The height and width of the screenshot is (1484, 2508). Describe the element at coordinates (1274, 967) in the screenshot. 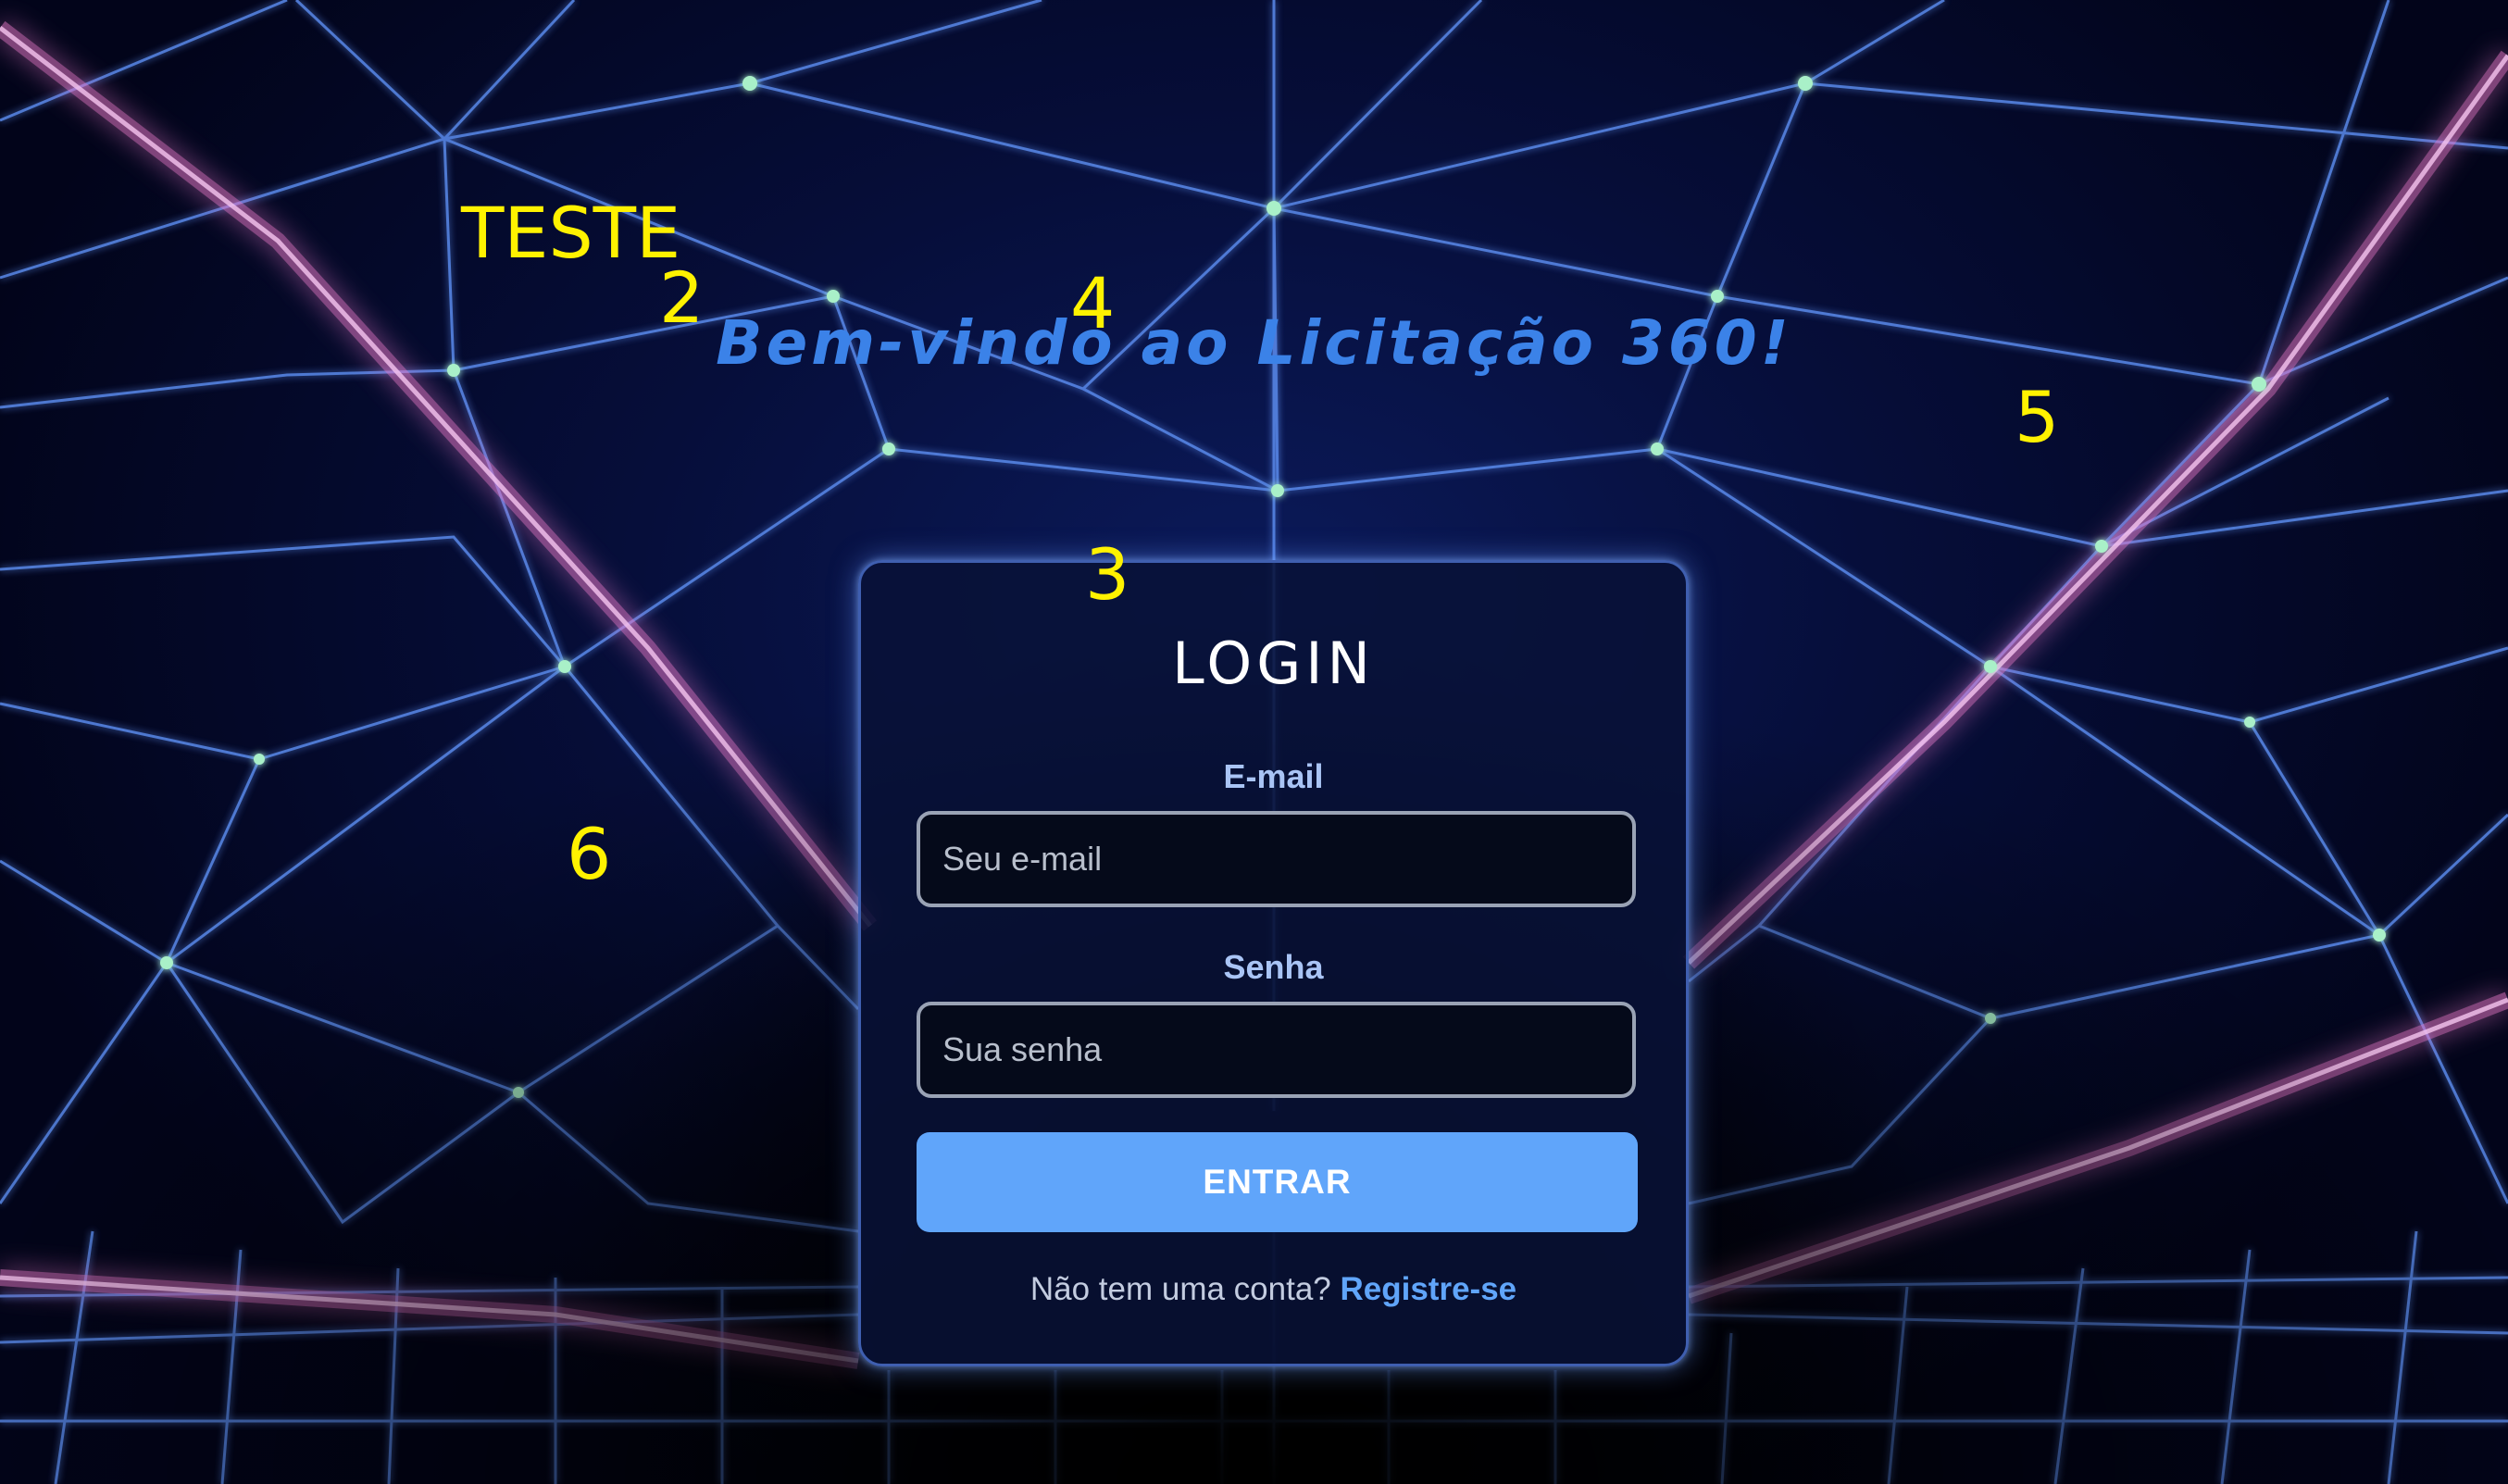

I see `password-label: Senha` at that location.